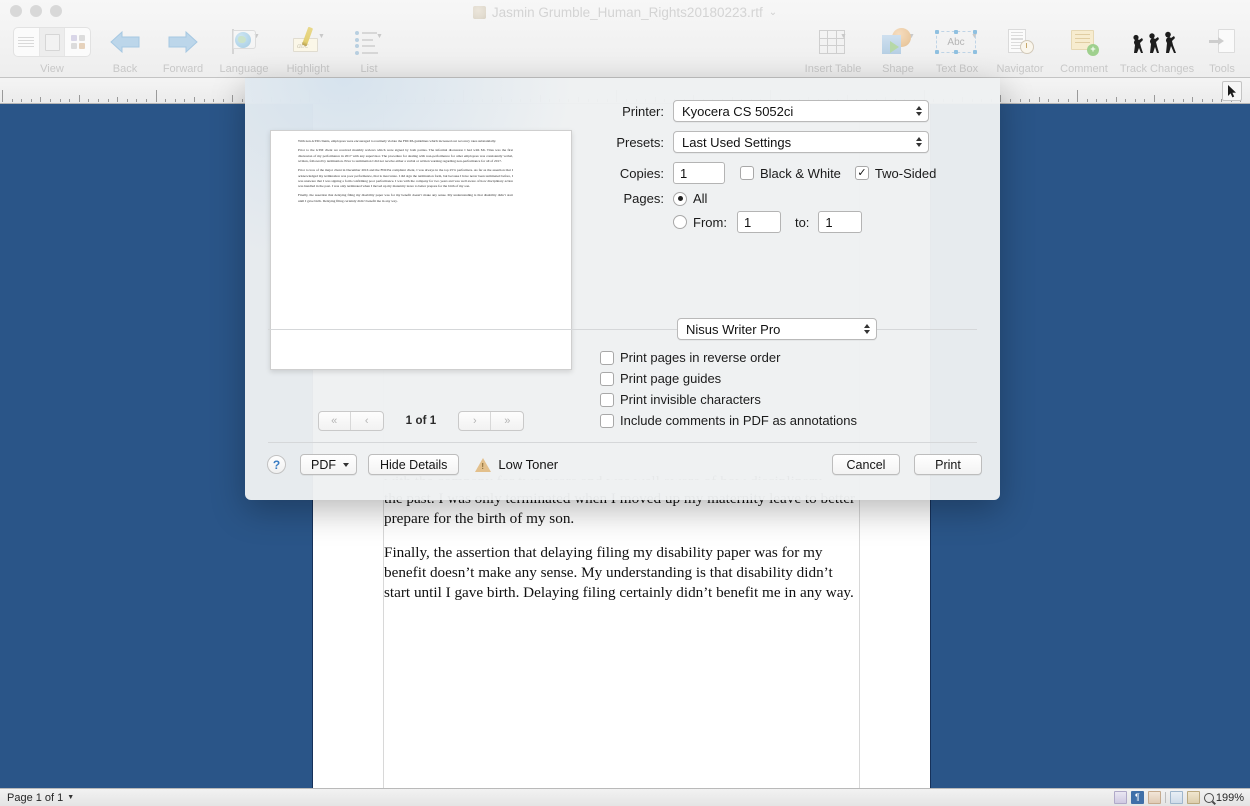  Describe the element at coordinates (1020, 42) in the screenshot. I see `navigator-icon` at that location.